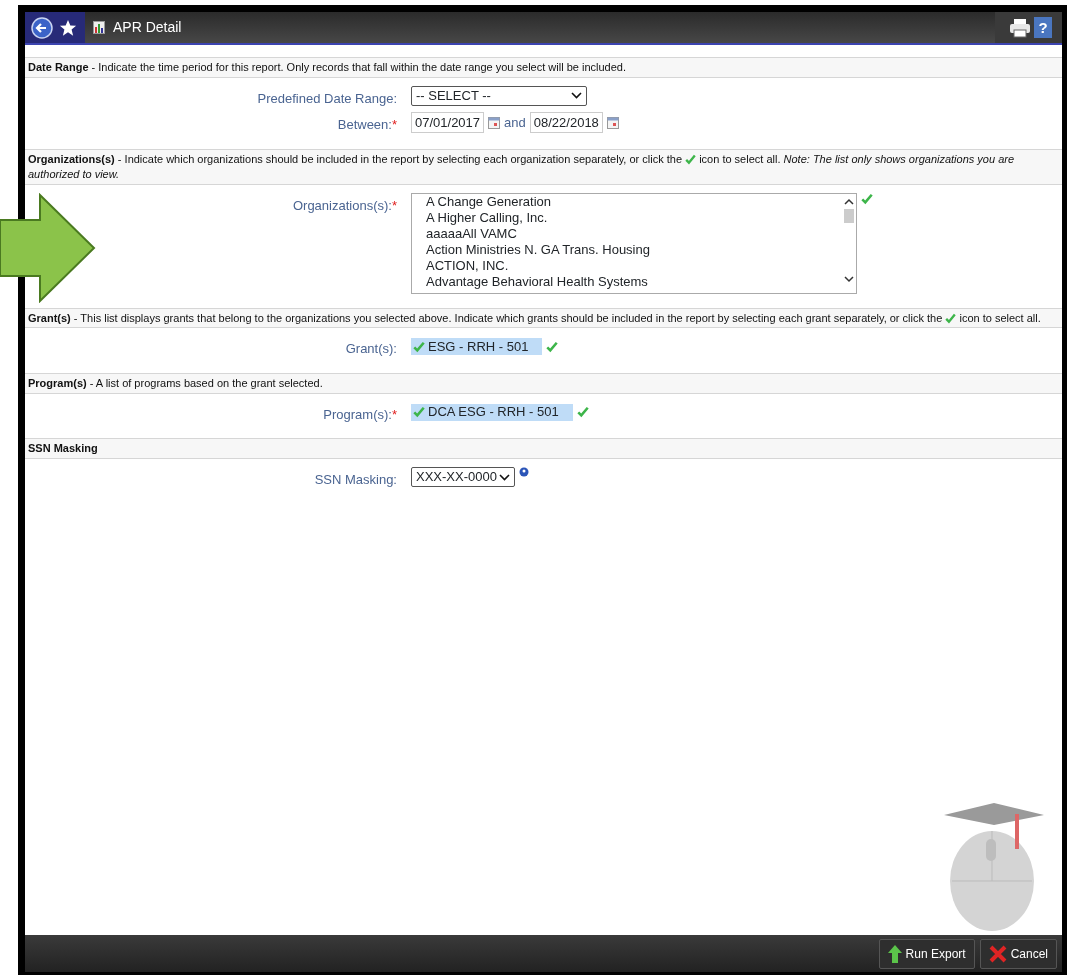 This screenshot has height=975, width=1067. Describe the element at coordinates (849, 215) in the screenshot. I see `scroll-thumb` at that location.